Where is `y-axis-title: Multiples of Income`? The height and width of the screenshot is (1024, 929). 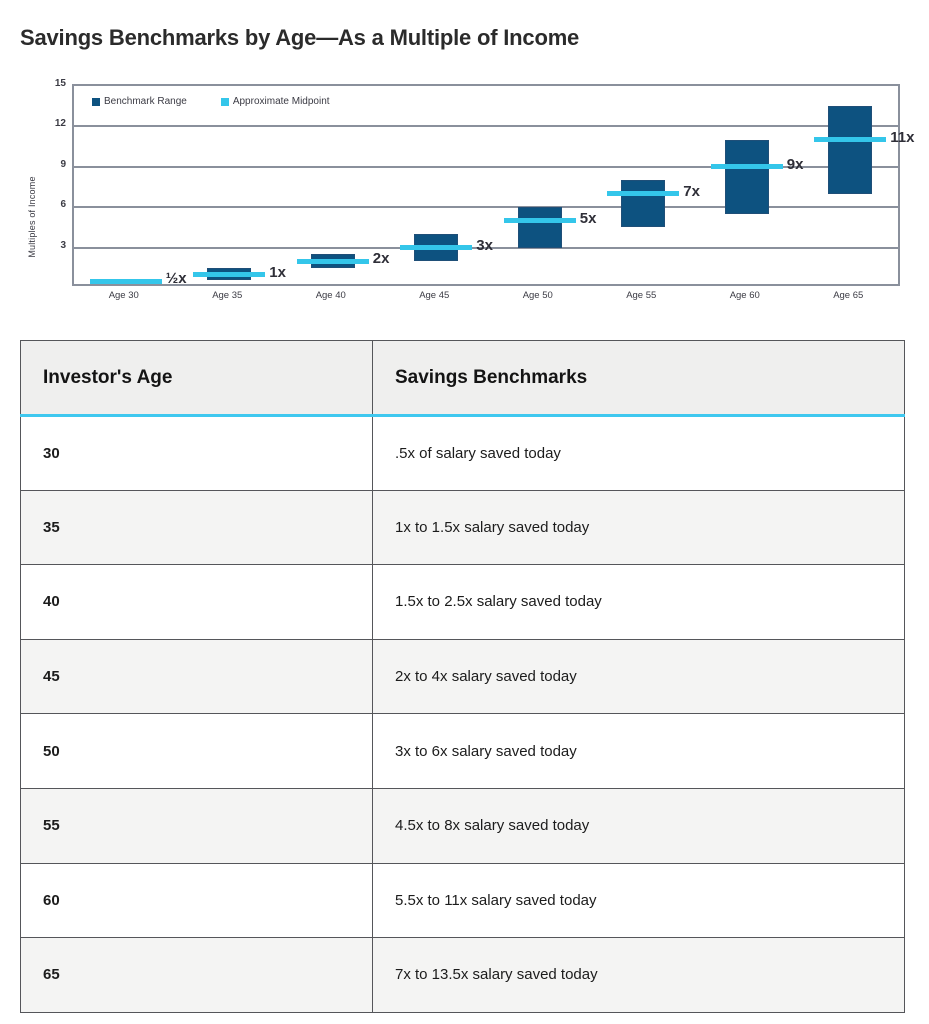
y-axis-title: Multiples of Income is located at coordinates (32, 217).